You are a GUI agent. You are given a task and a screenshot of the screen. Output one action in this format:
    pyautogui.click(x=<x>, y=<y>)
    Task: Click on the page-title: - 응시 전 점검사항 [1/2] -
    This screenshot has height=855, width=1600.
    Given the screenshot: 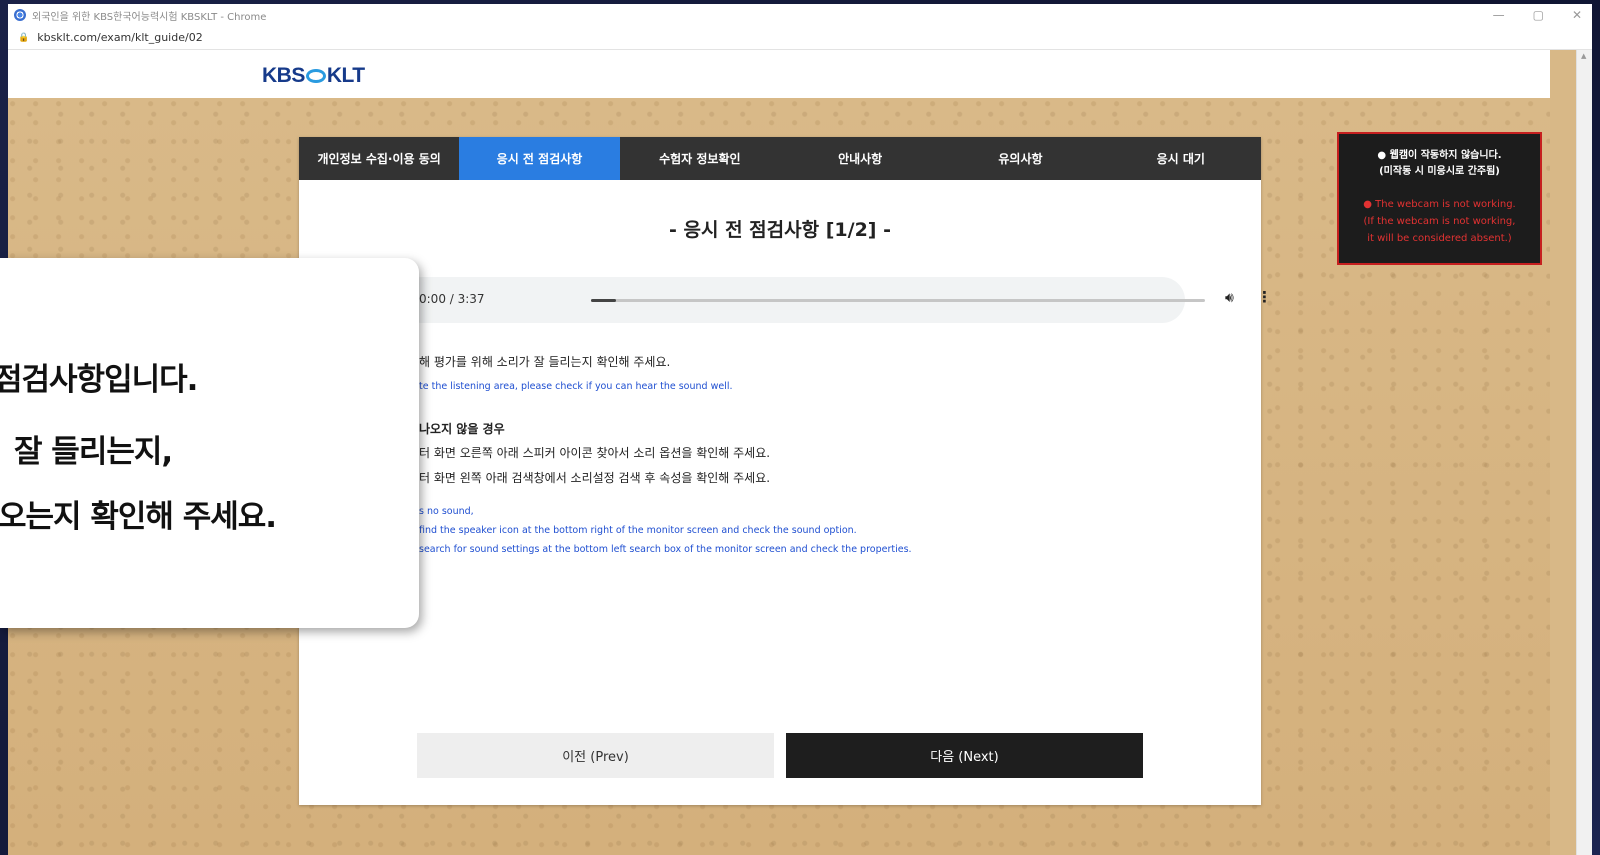 What is the action you would take?
    pyautogui.click(x=780, y=230)
    